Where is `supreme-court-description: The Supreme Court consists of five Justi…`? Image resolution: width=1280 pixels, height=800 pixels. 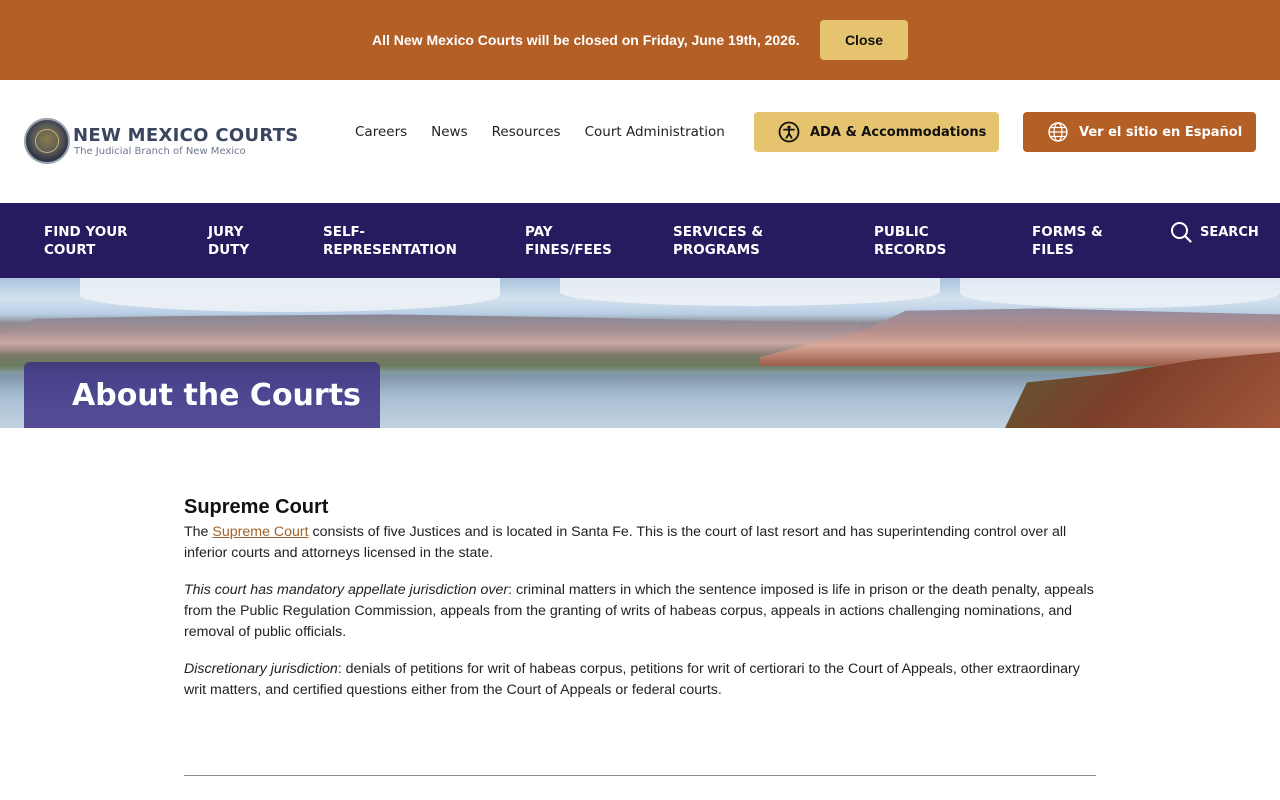
supreme-court-description: The Supreme Court consists of five Justi… is located at coordinates (640, 543).